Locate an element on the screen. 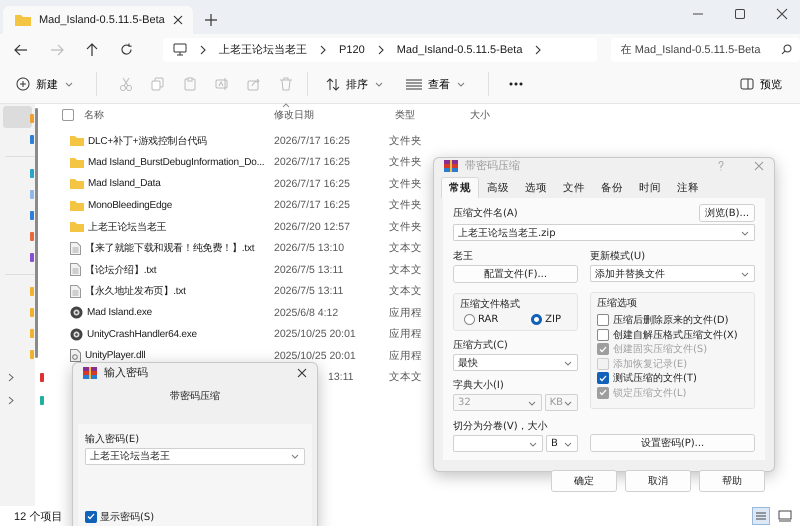 Image resolution: width=800 pixels, height=526 pixels. preview-button: 预览 is located at coordinates (761, 84).